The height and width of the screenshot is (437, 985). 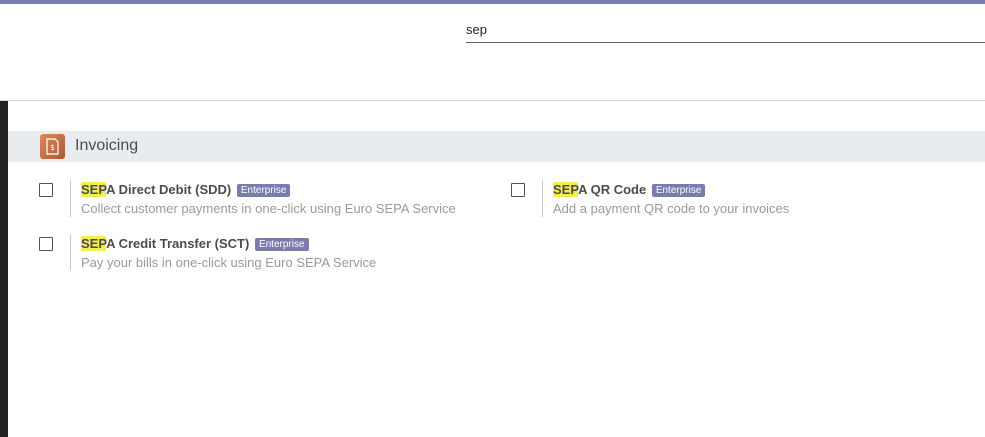 I want to click on search-bar, so click(x=725, y=30).